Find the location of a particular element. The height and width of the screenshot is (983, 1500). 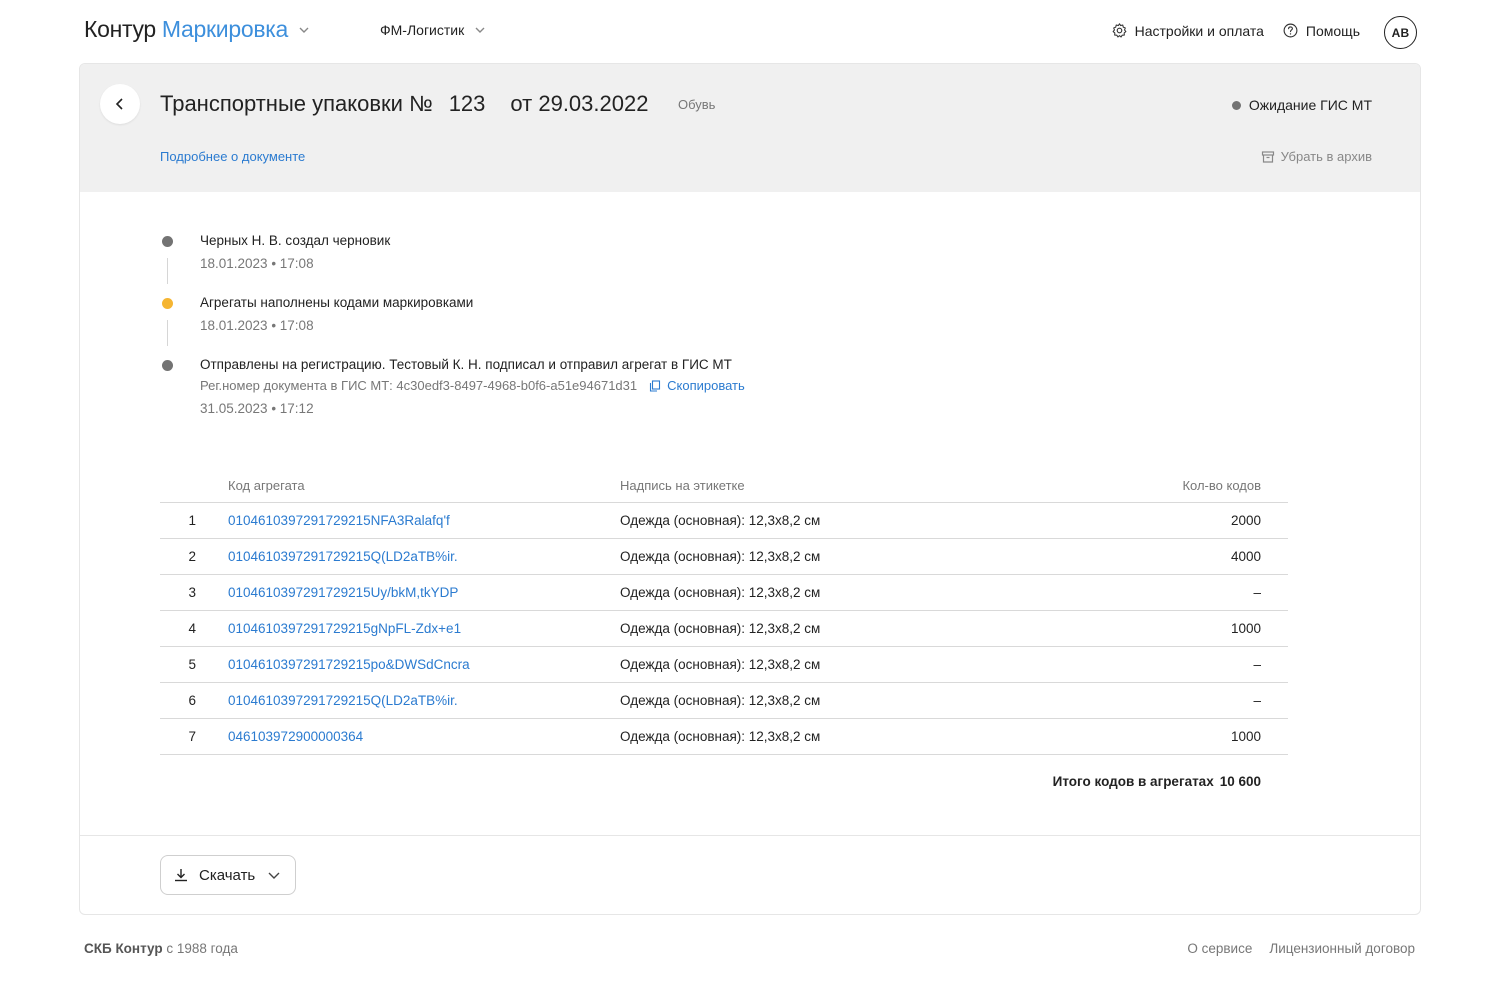

footer-company: СКБ Контур is located at coordinates (123, 948).